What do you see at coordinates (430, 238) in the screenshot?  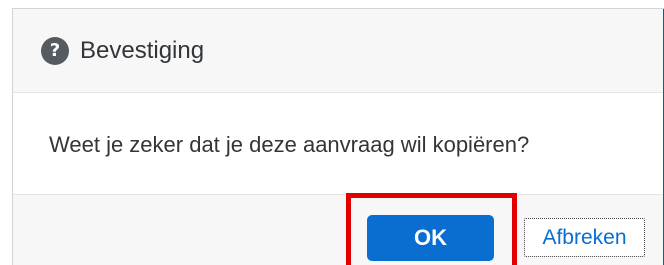 I see `ok-button: OK` at bounding box center [430, 238].